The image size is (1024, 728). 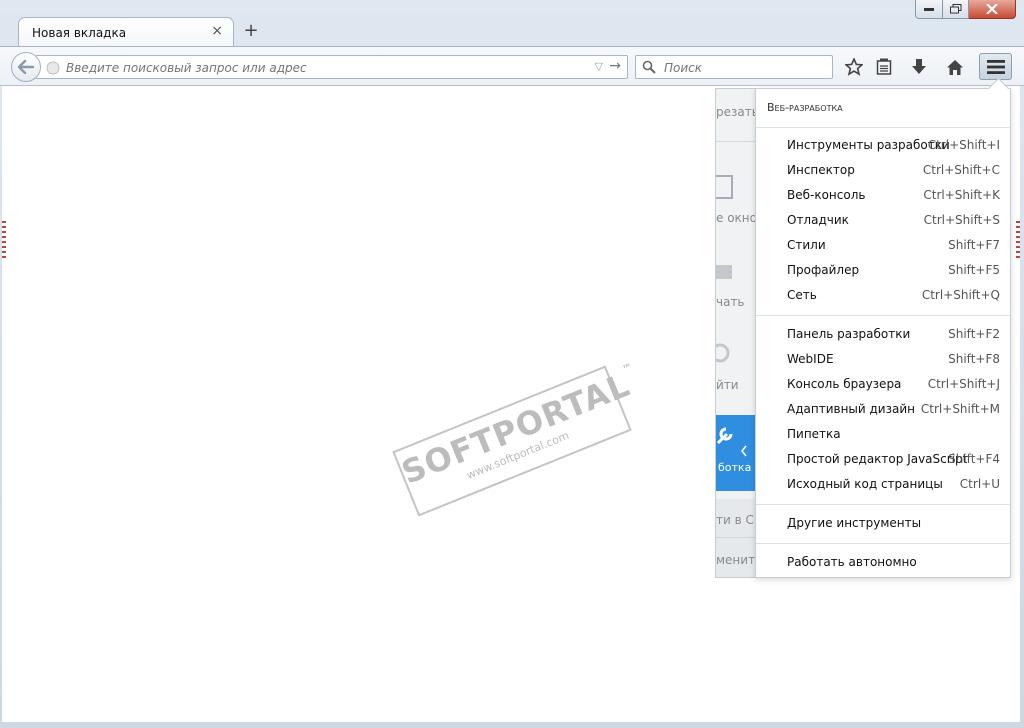 I want to click on menu-item-page-source: Исходный код страницы Ctrl+U, so click(x=883, y=485).